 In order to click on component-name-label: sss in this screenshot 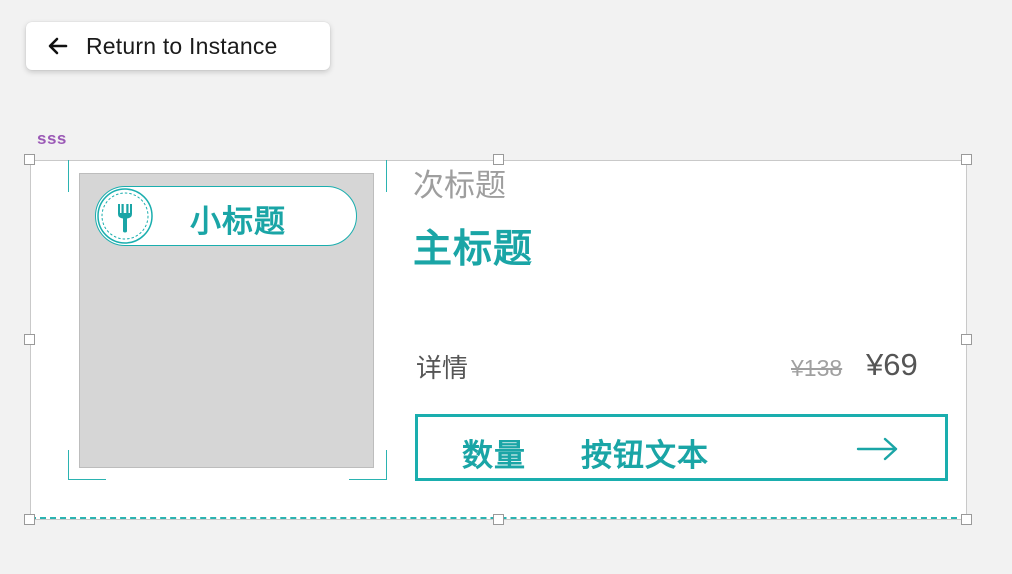, I will do `click(52, 139)`.